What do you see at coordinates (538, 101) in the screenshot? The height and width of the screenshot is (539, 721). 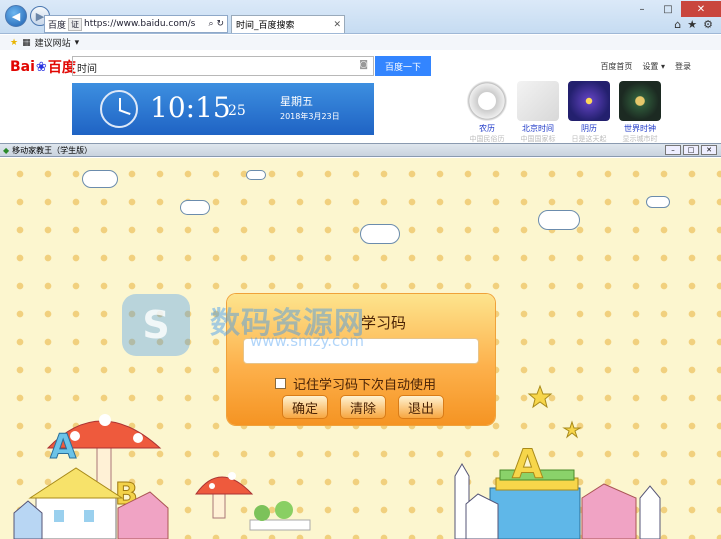 I see `beijing-time-image` at bounding box center [538, 101].